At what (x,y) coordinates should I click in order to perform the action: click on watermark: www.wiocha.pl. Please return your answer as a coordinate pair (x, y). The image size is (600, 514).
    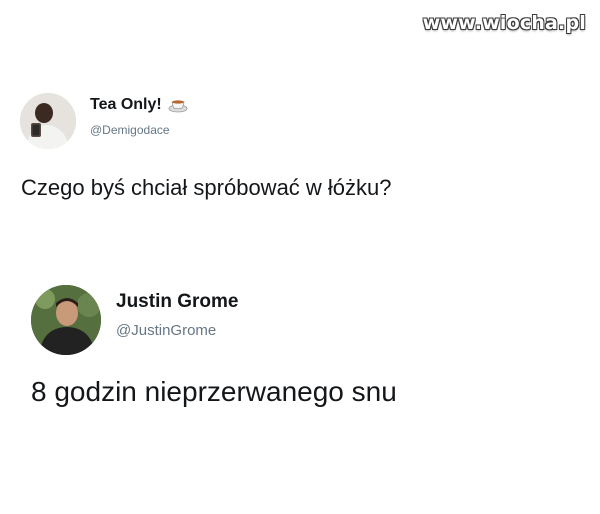
    Looking at the image, I should click on (504, 23).